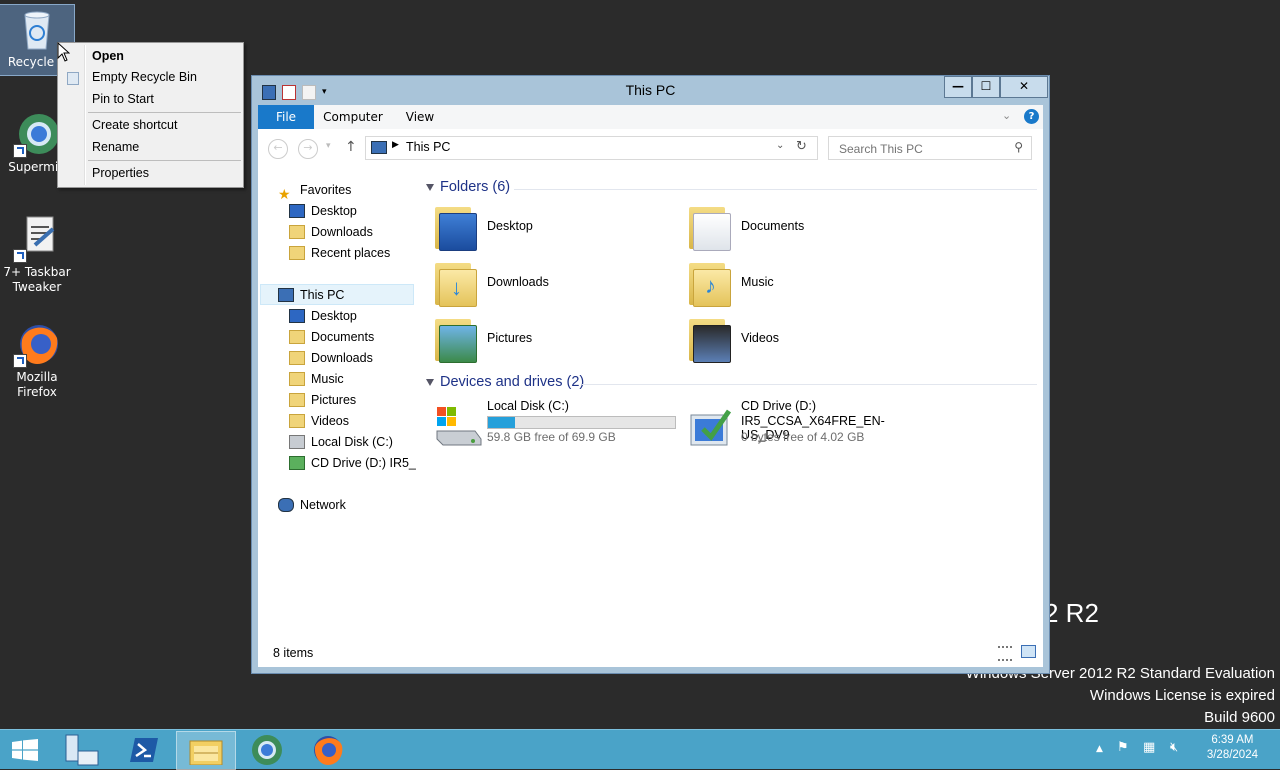 Image resolution: width=1280 pixels, height=770 pixels. What do you see at coordinates (1232, 755) in the screenshot?
I see `clock-date: 3/28/2024` at bounding box center [1232, 755].